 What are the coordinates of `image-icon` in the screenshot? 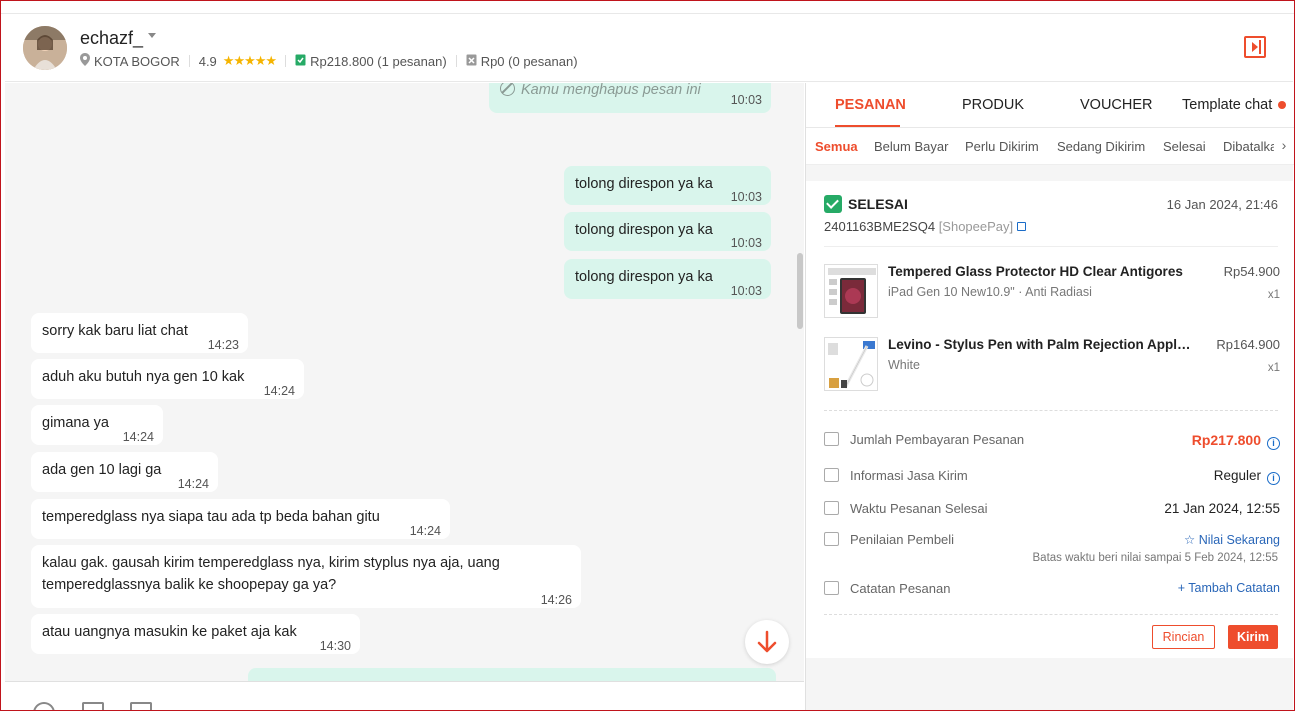 It's located at (93, 706).